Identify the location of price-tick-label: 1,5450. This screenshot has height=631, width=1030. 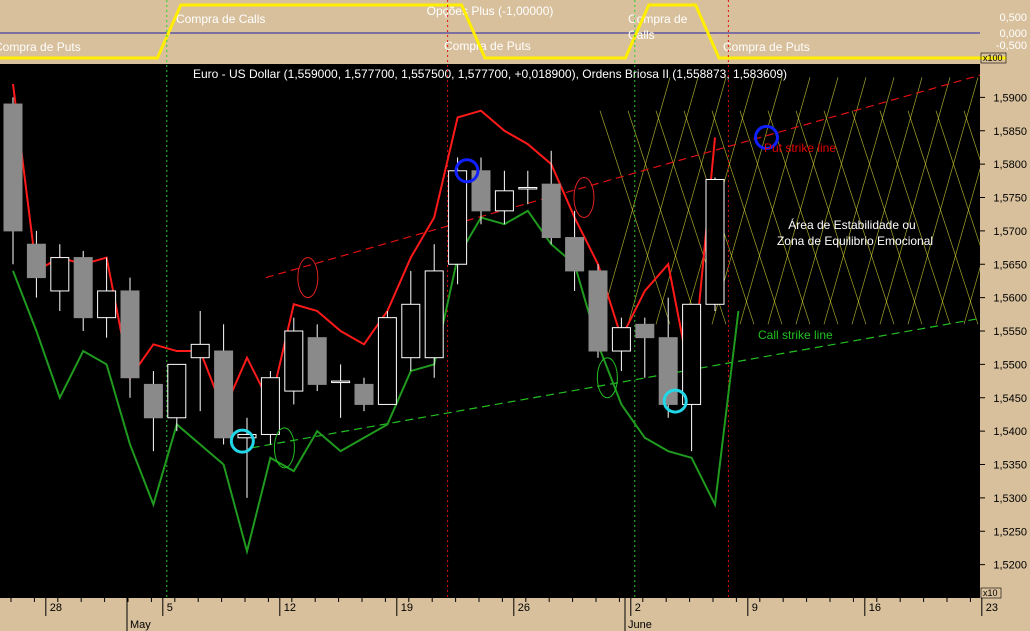
(1010, 399).